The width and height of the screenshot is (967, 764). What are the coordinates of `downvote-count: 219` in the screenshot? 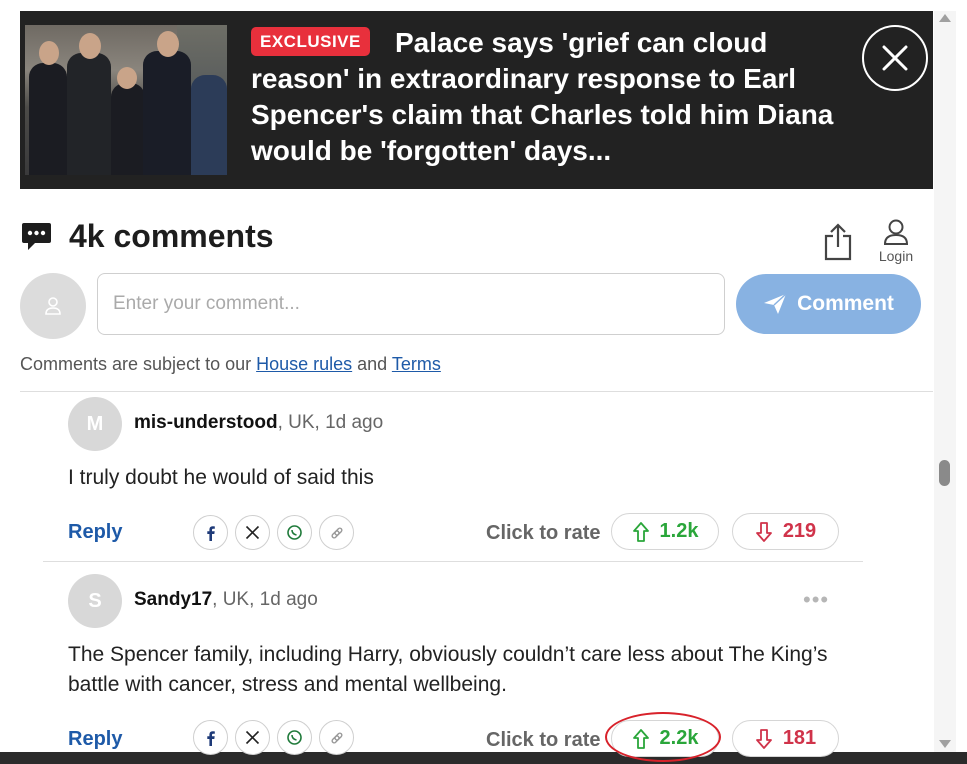 It's located at (799, 531).